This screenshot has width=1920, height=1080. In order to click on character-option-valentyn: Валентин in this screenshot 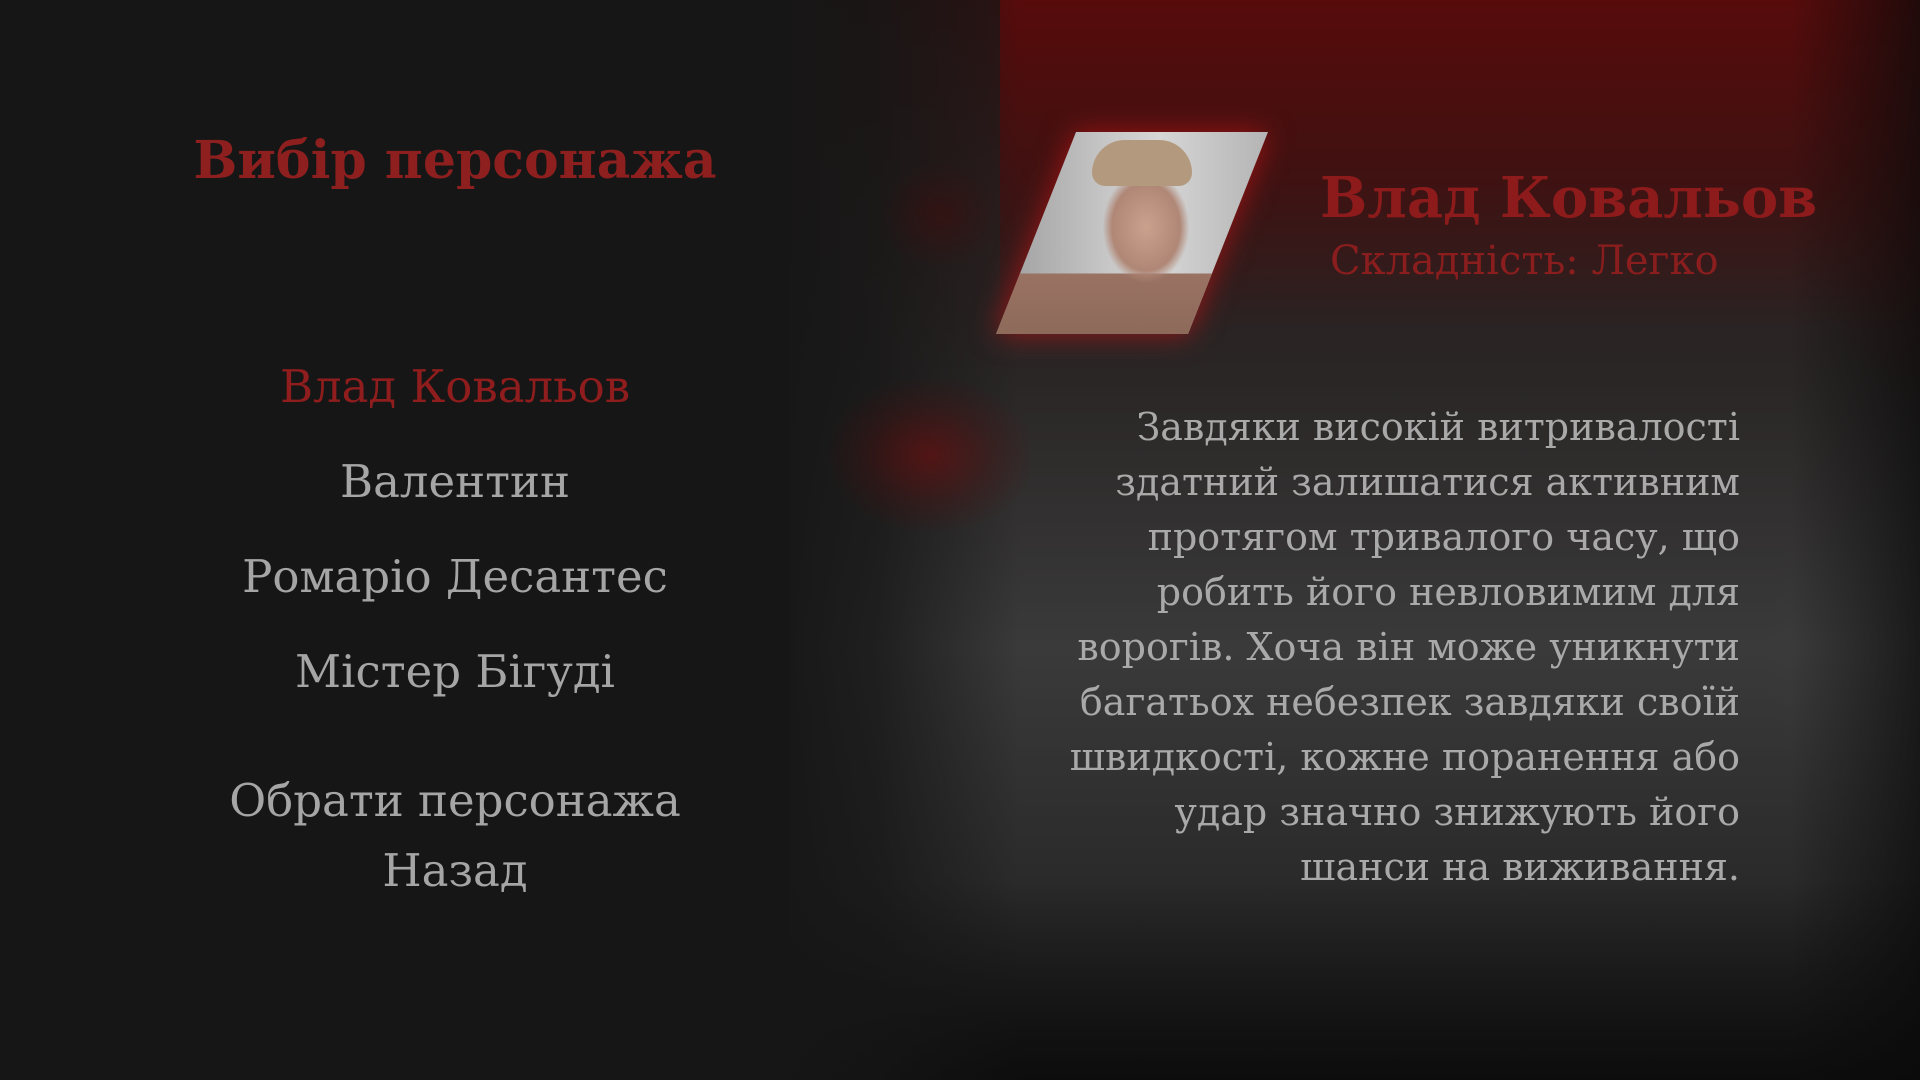, I will do `click(455, 502)`.